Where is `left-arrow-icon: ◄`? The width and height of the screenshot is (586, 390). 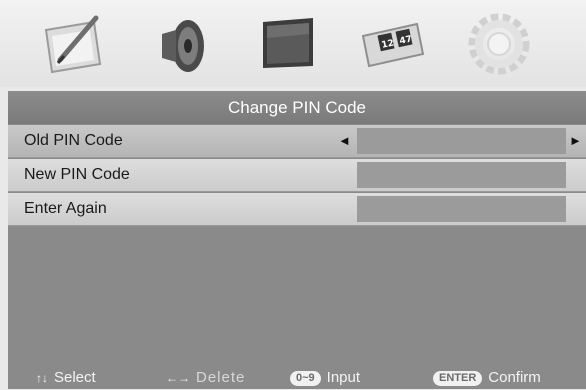
left-arrow-icon: ◄ is located at coordinates (344, 140).